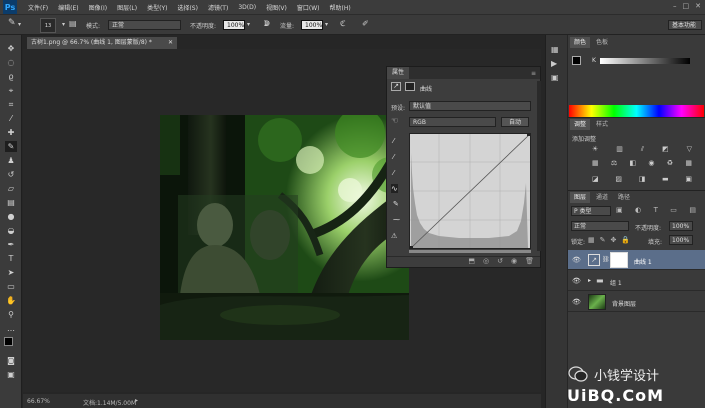 This screenshot has height=408, width=705. I want to click on k-slider, so click(645, 61).